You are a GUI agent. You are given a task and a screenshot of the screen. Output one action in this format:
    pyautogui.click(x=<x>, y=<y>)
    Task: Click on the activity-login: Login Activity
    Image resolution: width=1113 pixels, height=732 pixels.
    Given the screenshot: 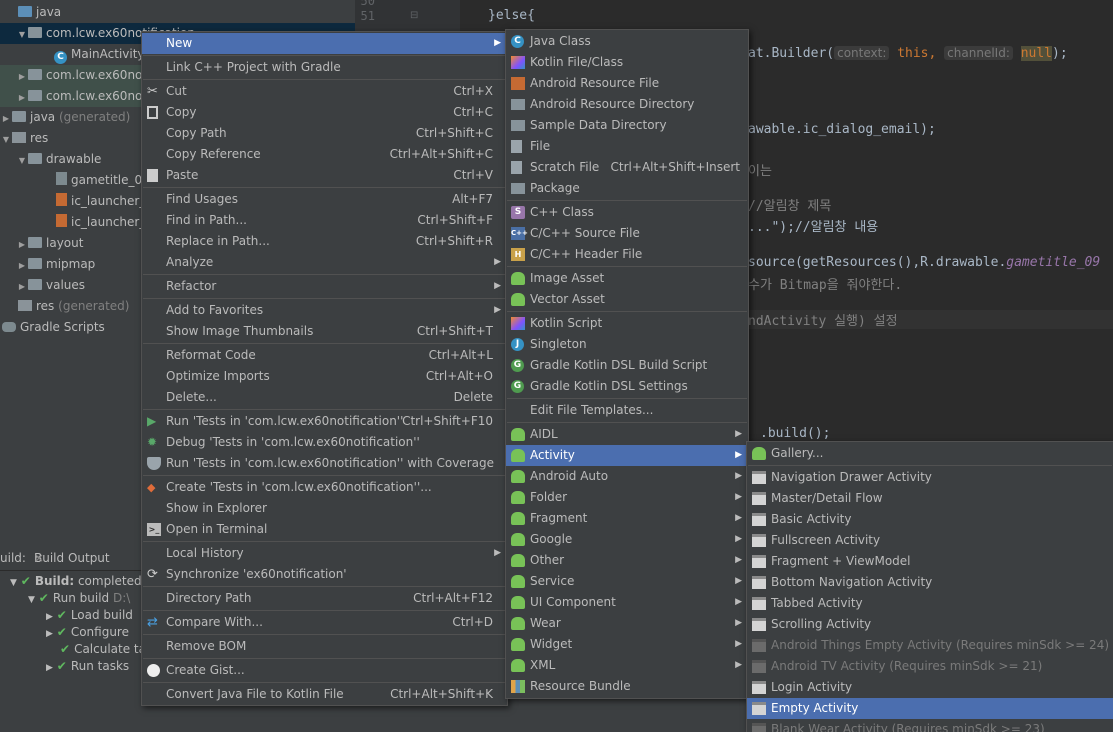 What is the action you would take?
    pyautogui.click(x=930, y=687)
    